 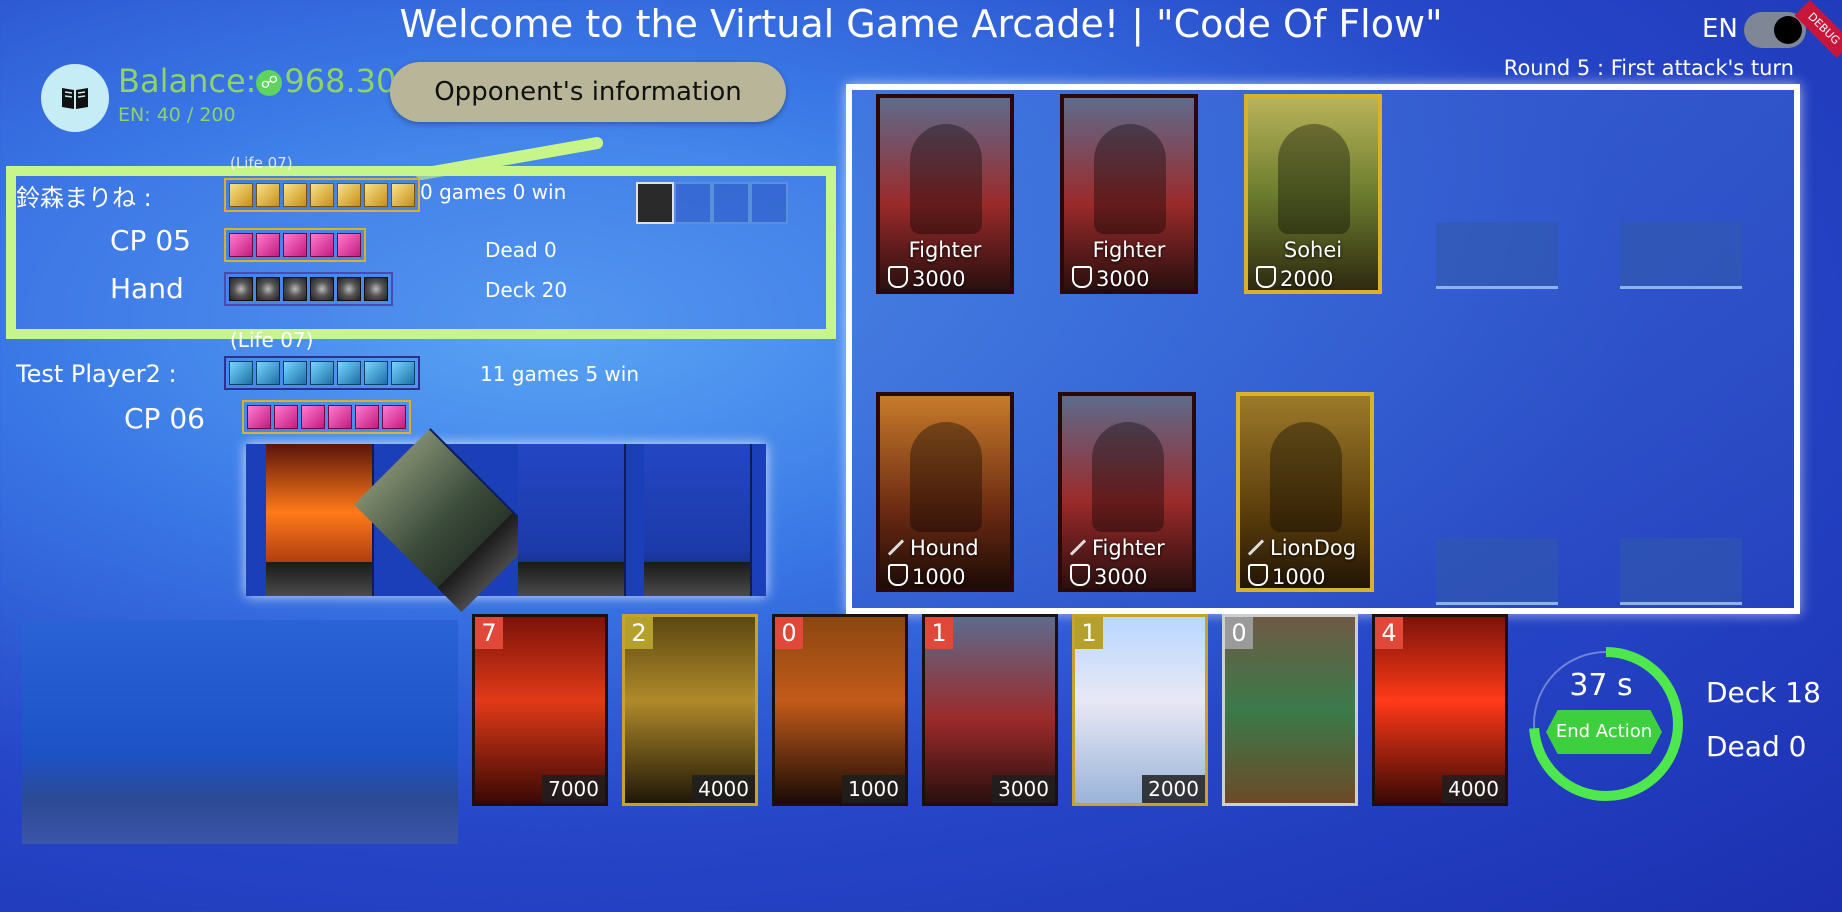 I want to click on player-record: 11 games 5 win, so click(x=559, y=374).